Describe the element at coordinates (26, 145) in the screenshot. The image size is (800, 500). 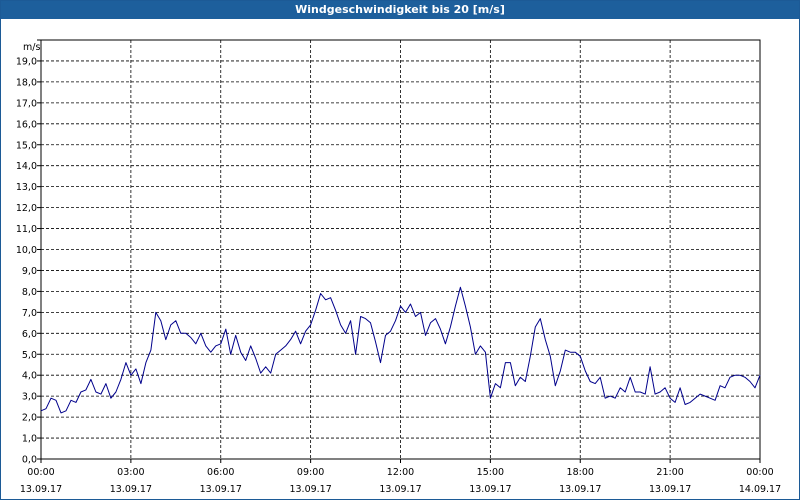
I see `y-tick-label: 15,0` at that location.